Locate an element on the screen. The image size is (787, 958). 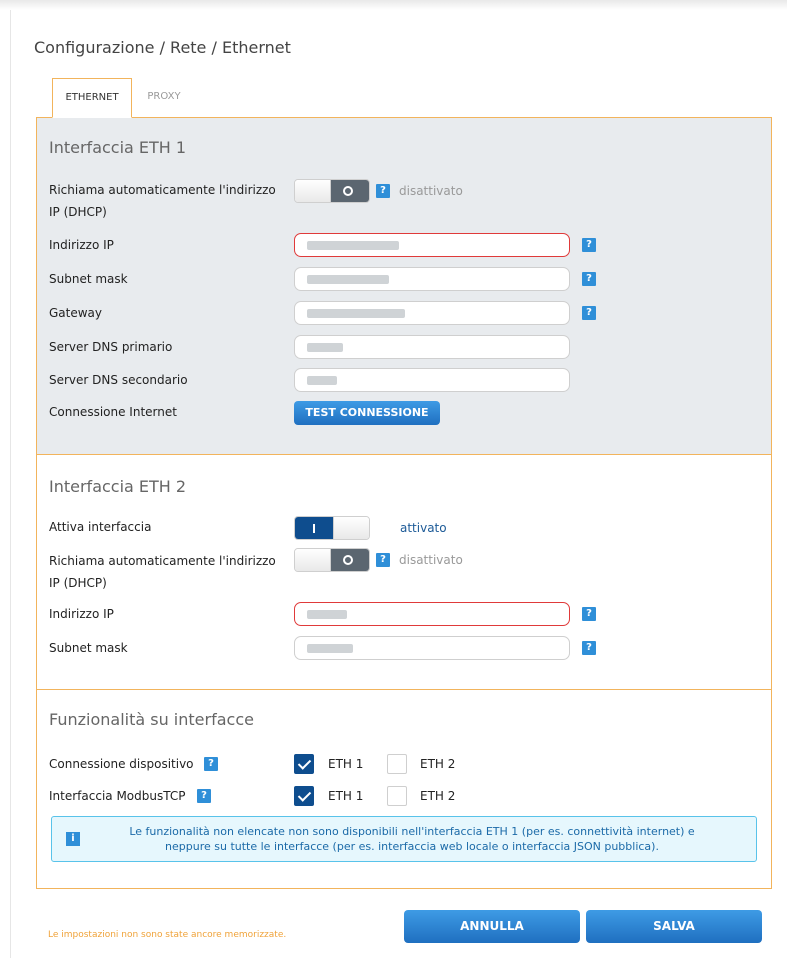
eth2-subnet-label: Subnet mask is located at coordinates (88, 648).